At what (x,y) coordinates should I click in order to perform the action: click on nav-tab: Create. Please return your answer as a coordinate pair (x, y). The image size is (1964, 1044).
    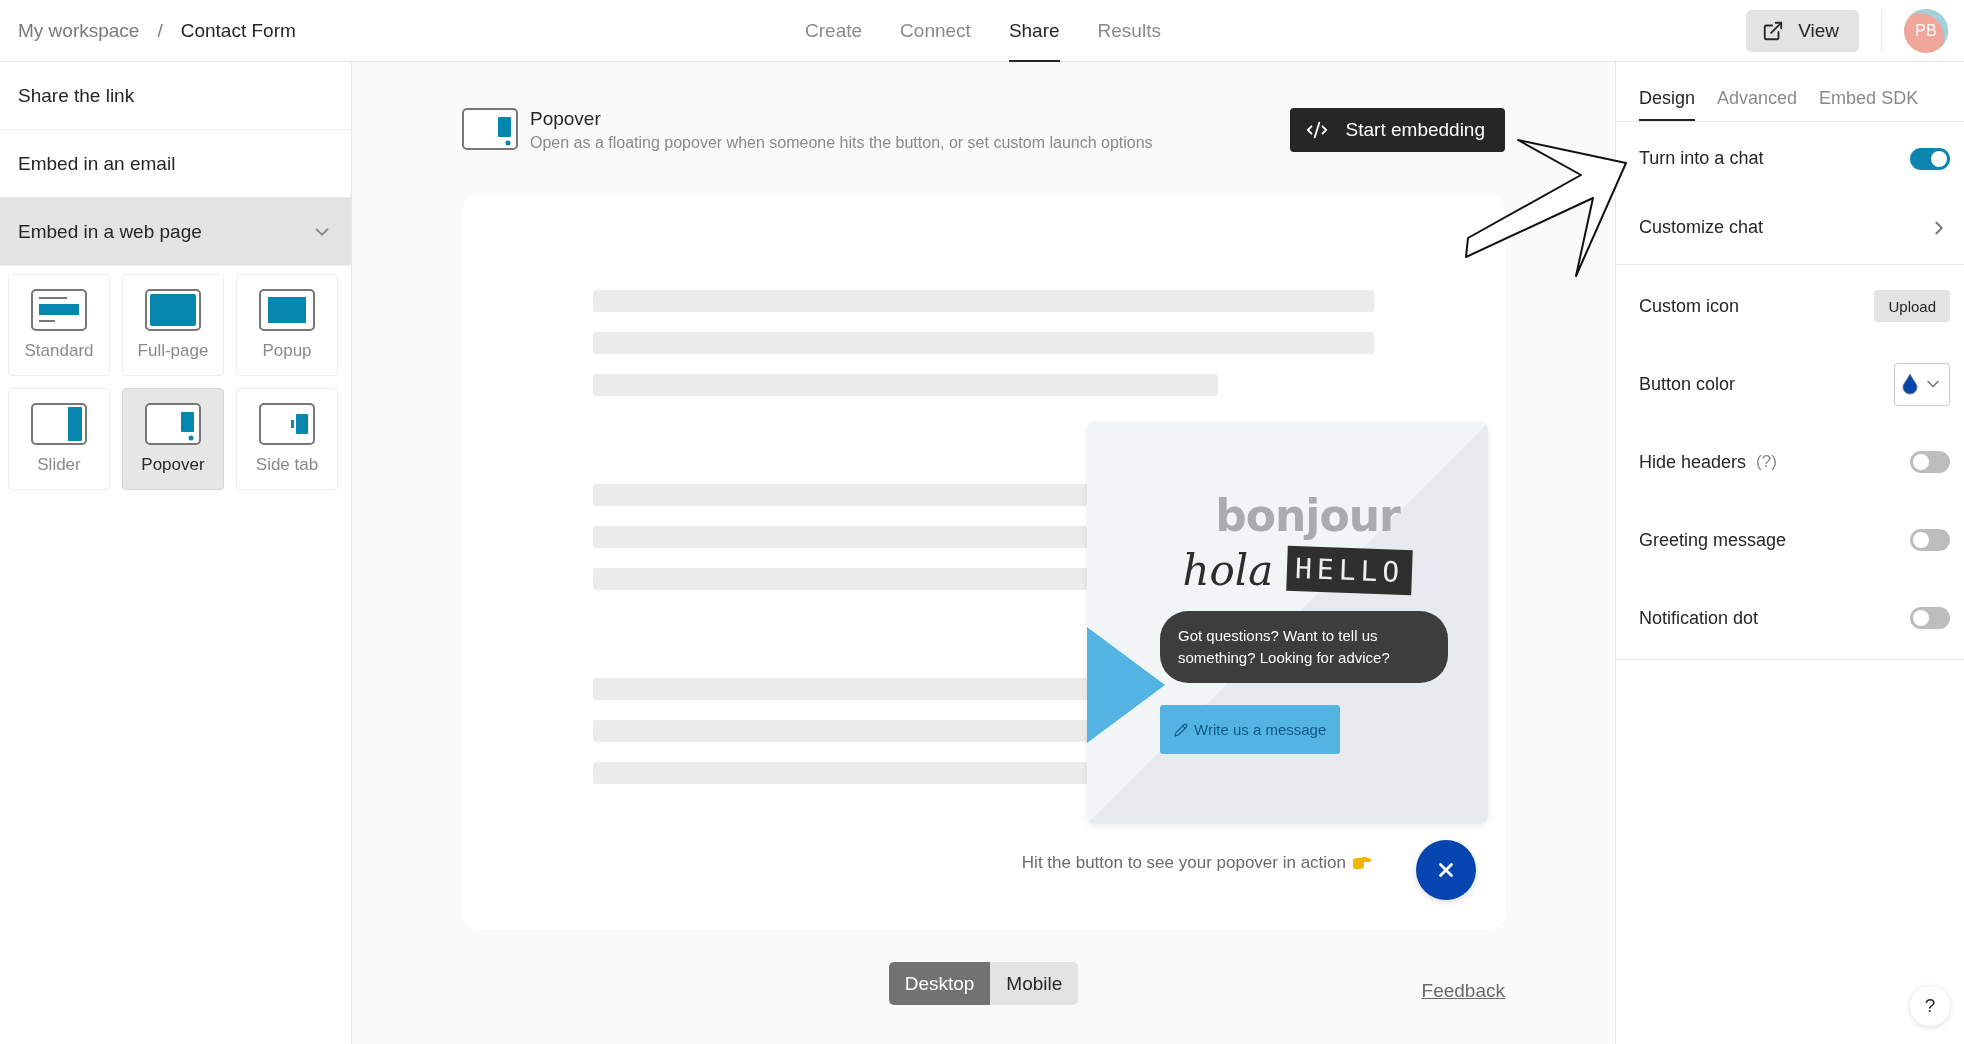
    Looking at the image, I should click on (834, 31).